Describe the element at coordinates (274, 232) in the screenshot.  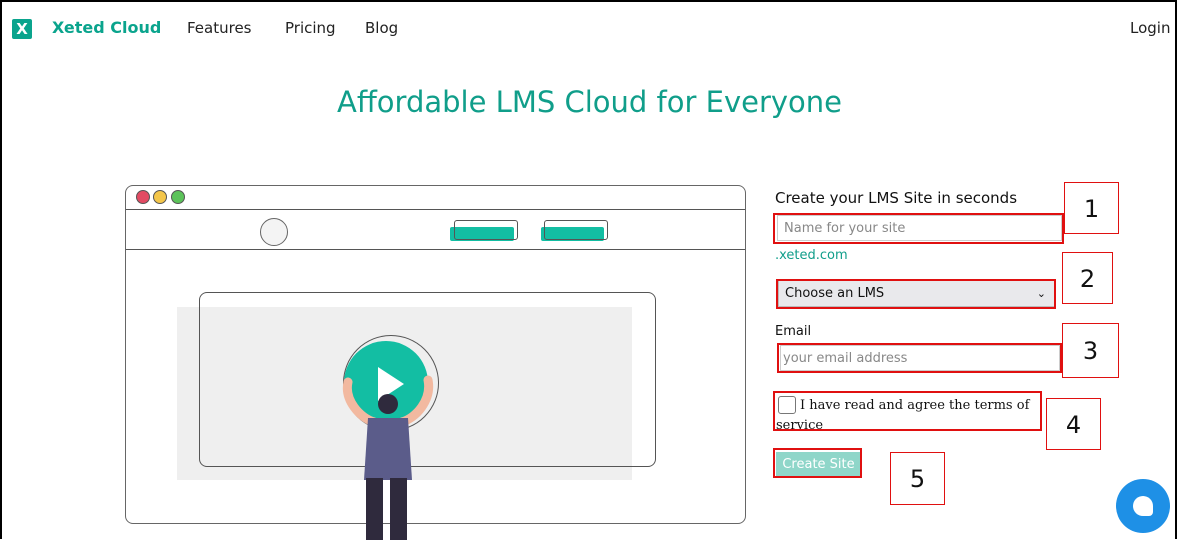
I see `illustration-avatar-icon` at that location.